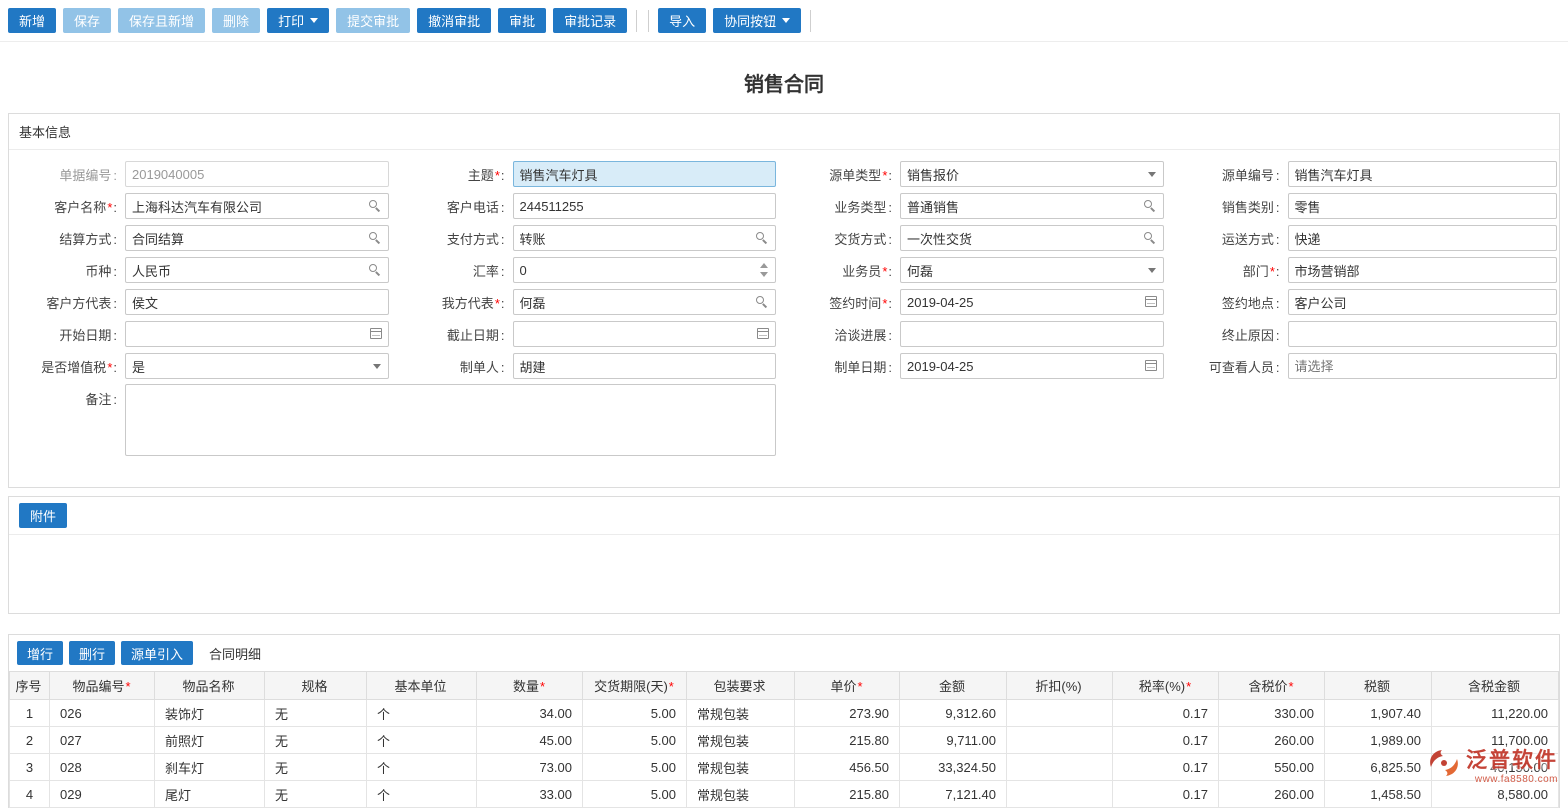 Image resolution: width=1568 pixels, height=808 pixels. Describe the element at coordinates (298, 20) in the screenshot. I see `print-button: 打印` at that location.